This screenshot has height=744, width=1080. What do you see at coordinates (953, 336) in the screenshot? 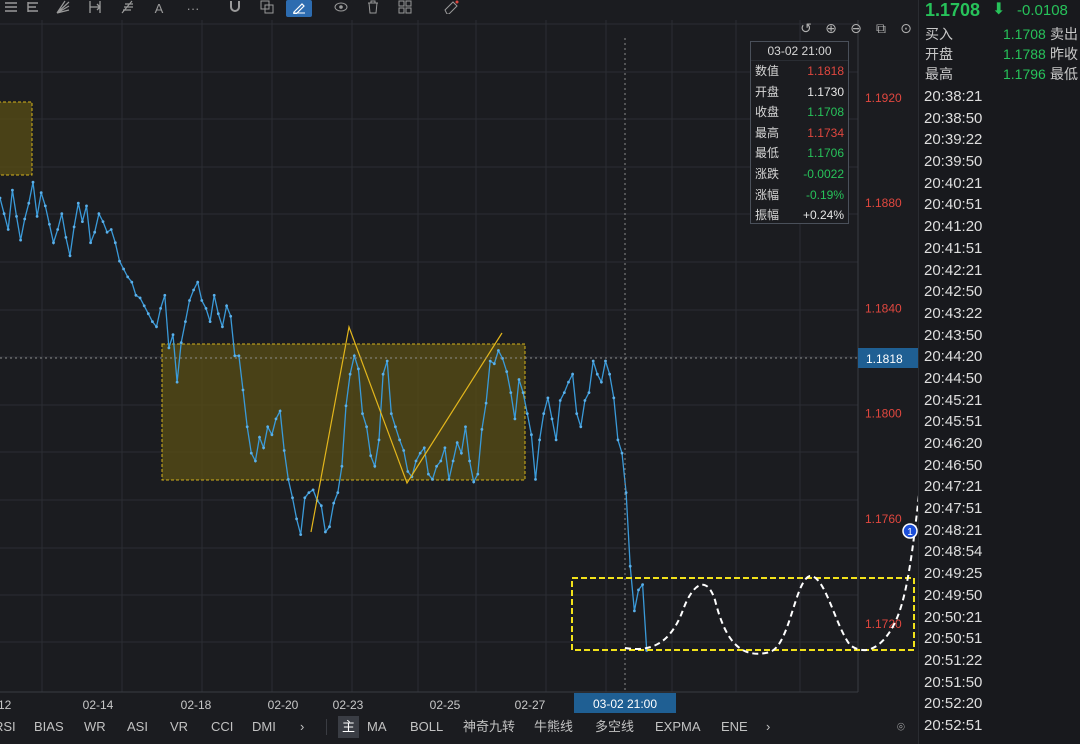
I see `tick-time: 20:43:50` at bounding box center [953, 336].